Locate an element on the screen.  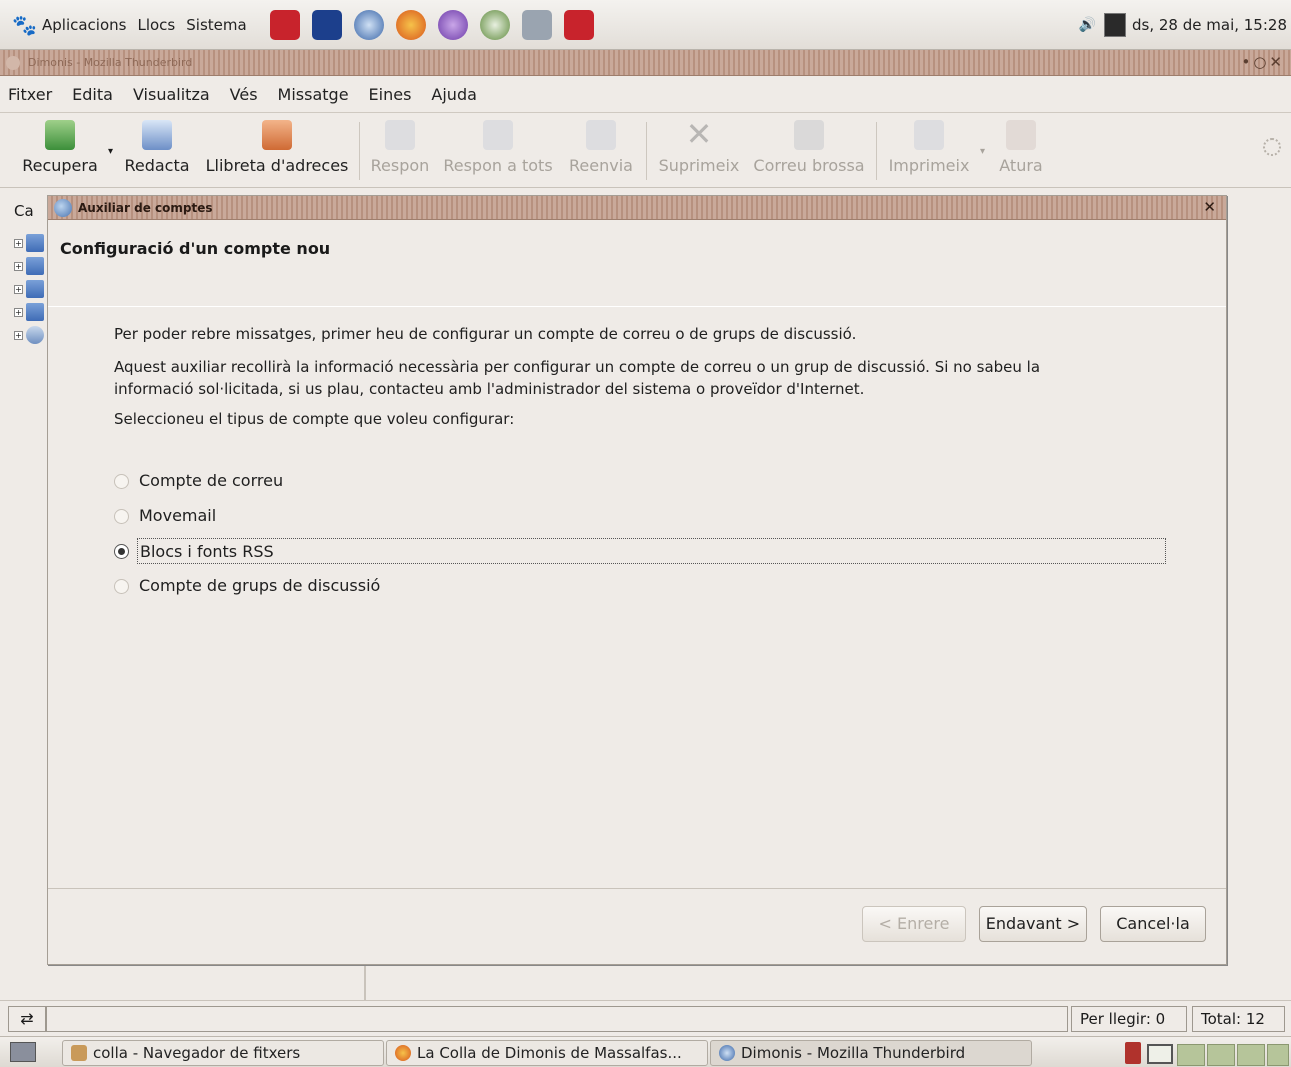
dialog-titlebar: Auxiliar de comptes ✕ is located at coordinates (637, 208).